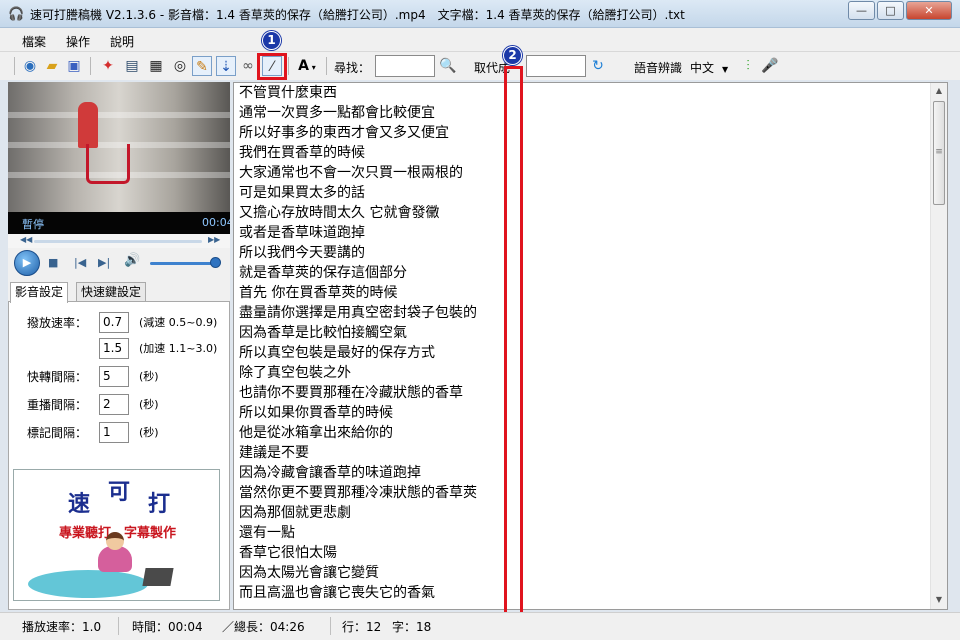 The image size is (960, 640). I want to click on ad-logo-char: 打, so click(159, 504).